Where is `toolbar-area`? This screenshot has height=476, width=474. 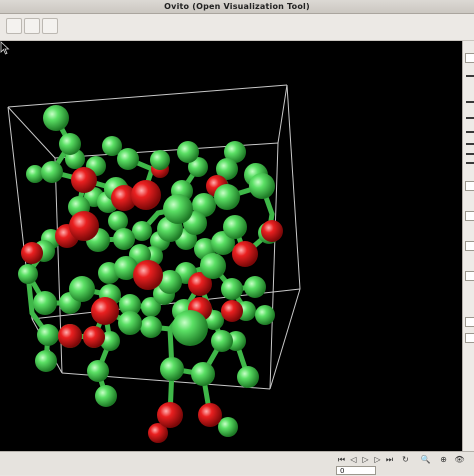 toolbar-area is located at coordinates (237, 27).